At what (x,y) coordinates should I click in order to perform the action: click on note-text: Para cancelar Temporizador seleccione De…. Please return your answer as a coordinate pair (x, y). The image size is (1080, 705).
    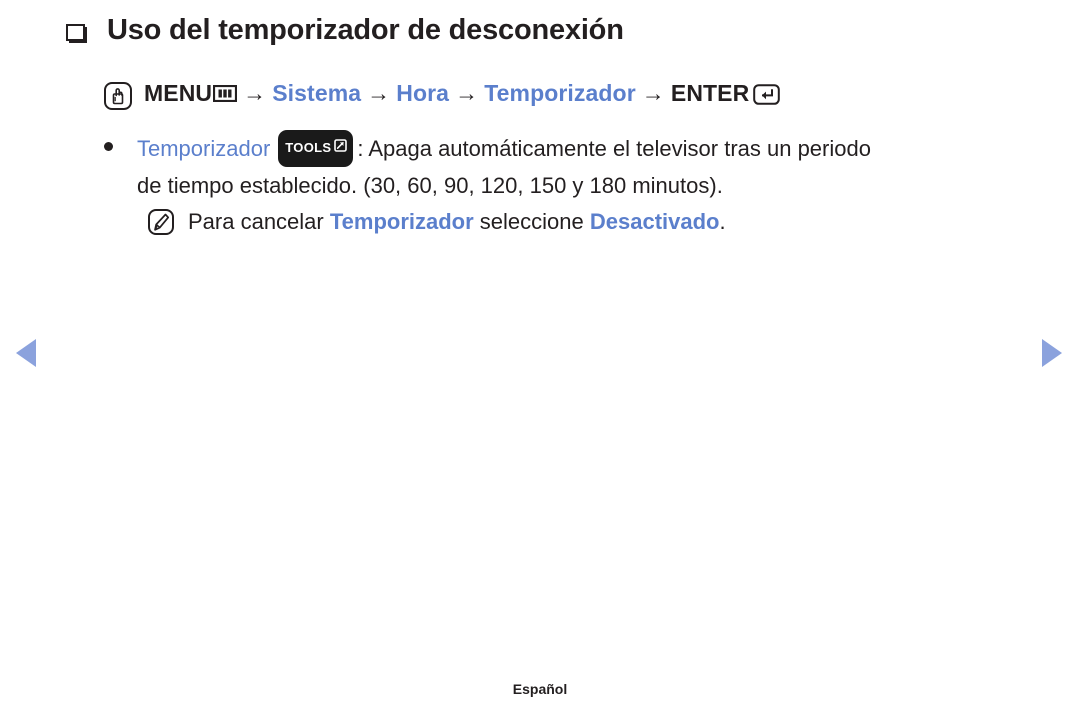
    Looking at the image, I should click on (457, 222).